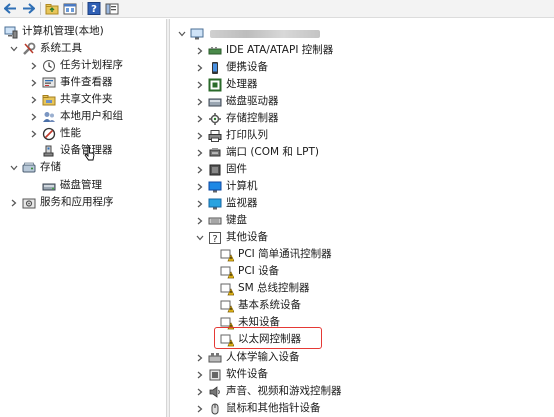 Image resolution: width=554 pixels, height=417 pixels. I want to click on tree-item-task-scheduler: 任务计划程序, so click(75, 65).